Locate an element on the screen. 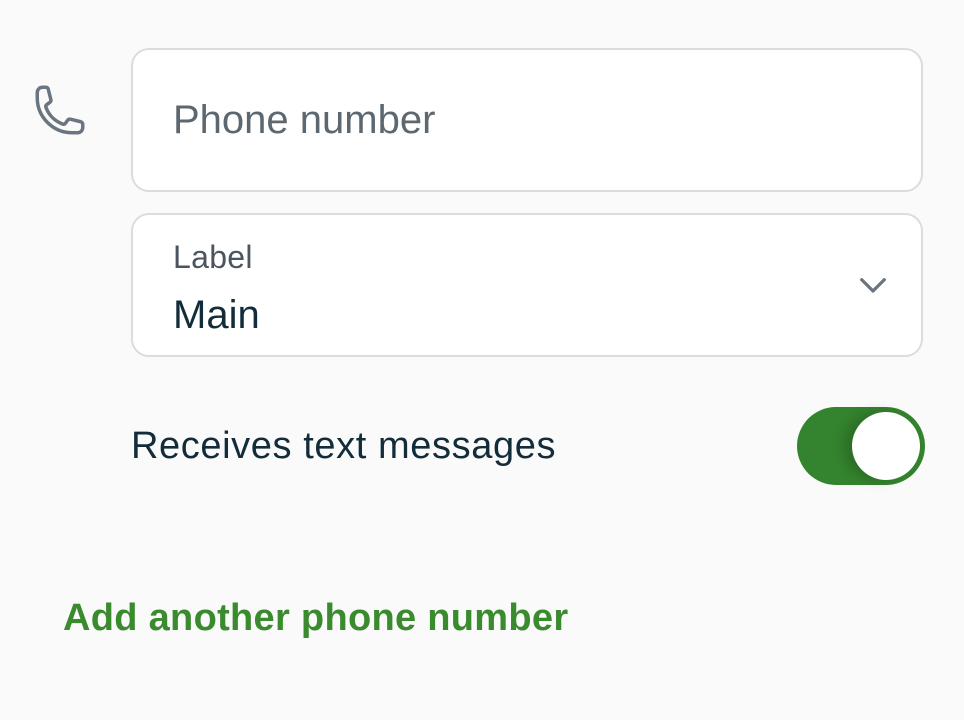 The height and width of the screenshot is (720, 964). text-messages-toggle is located at coordinates (861, 446).